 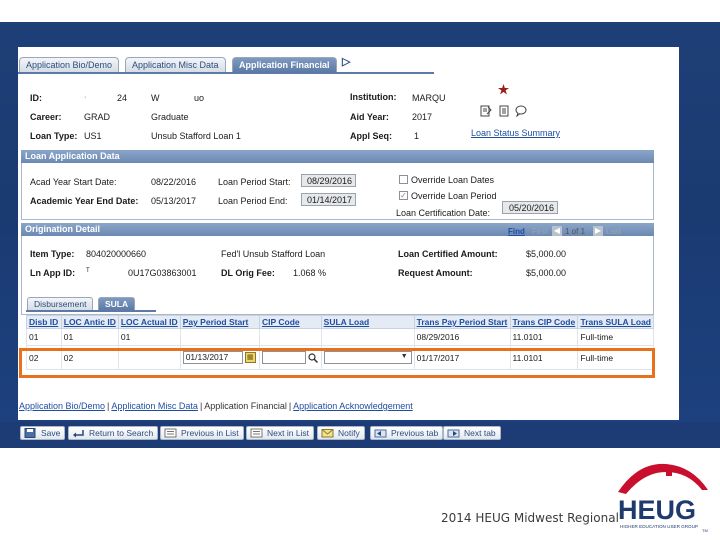 I want to click on slide-top-band, so click(x=360, y=11).